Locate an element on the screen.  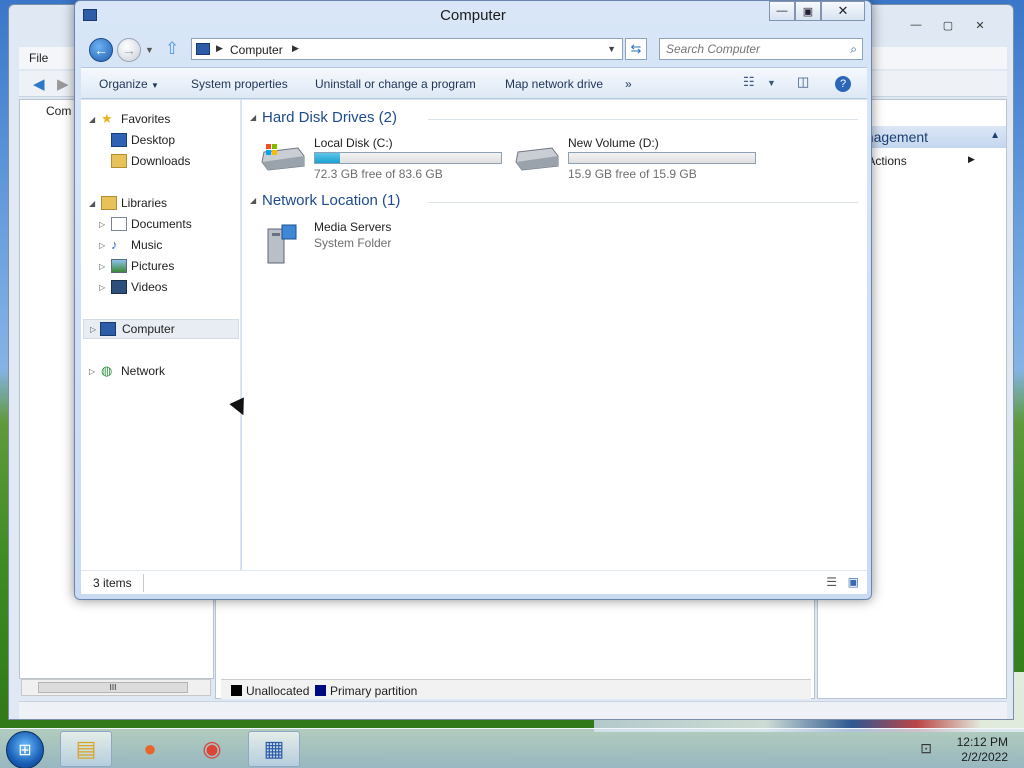
refresh-button: ⇆ is located at coordinates (636, 49).